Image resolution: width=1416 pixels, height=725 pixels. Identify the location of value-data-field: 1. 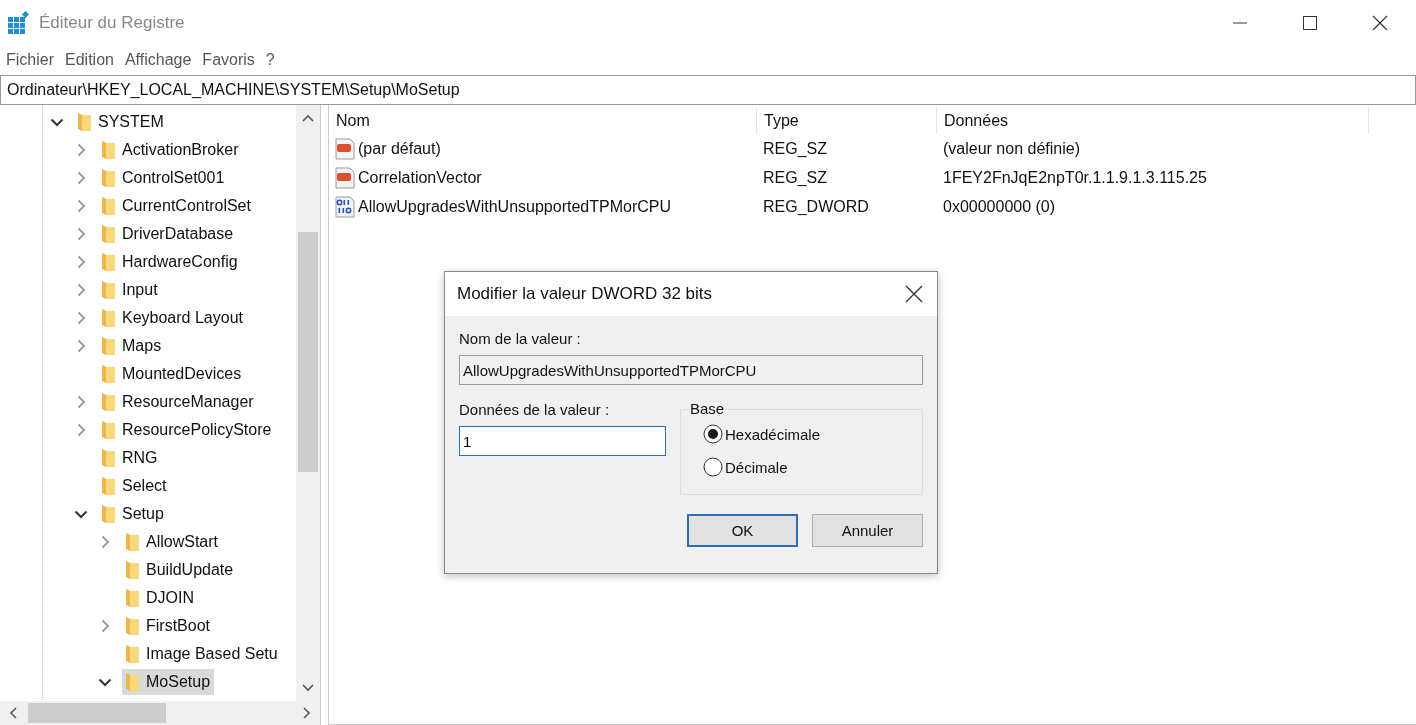
(562, 441).